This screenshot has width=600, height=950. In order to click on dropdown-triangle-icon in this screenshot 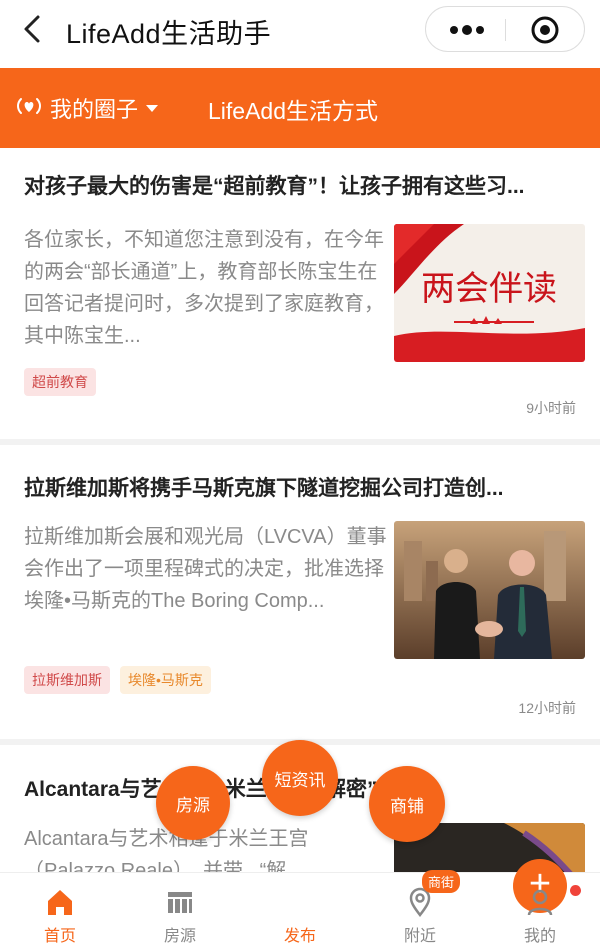, I will do `click(152, 108)`.